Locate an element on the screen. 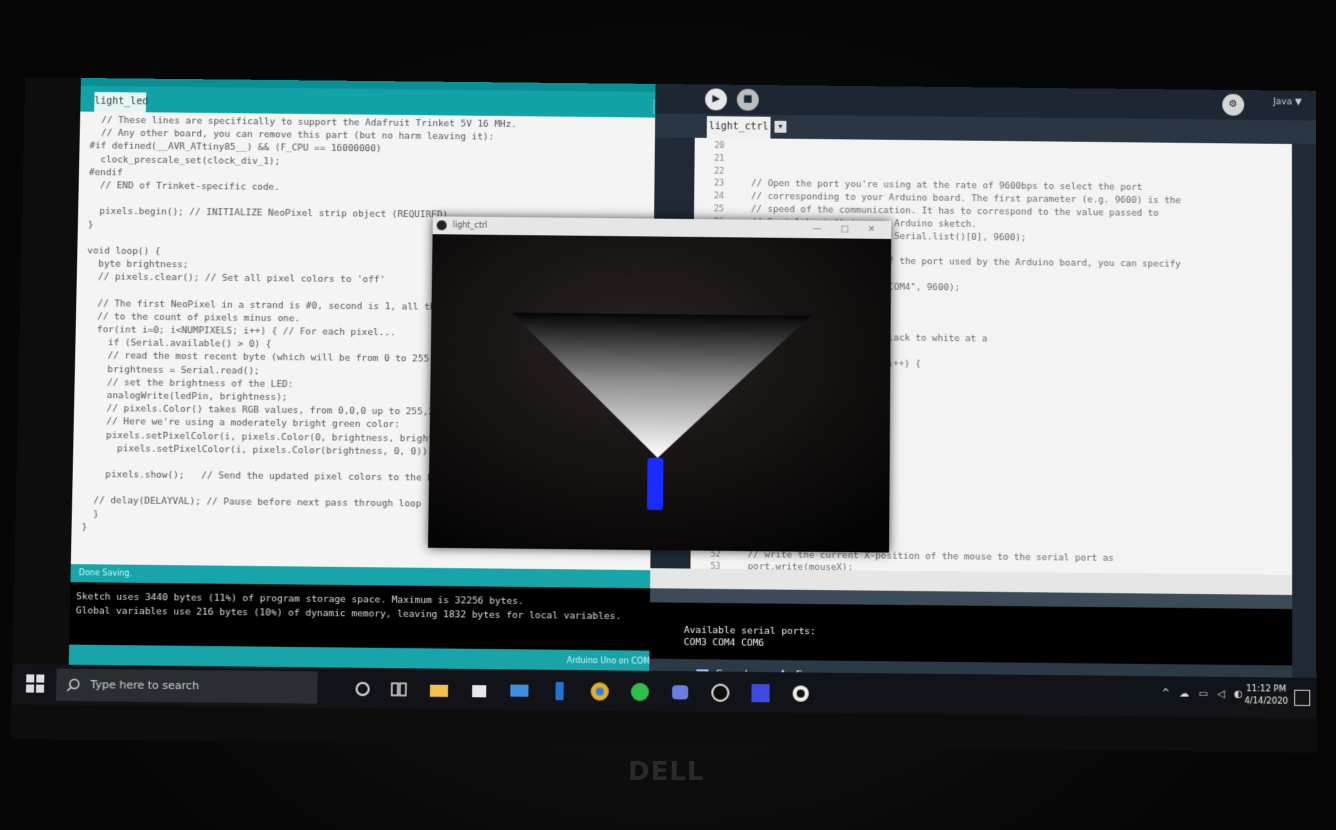 The height and width of the screenshot is (830, 1336). taskbar-clock: 11:12 PM 4/14/2020 is located at coordinates (1266, 695).